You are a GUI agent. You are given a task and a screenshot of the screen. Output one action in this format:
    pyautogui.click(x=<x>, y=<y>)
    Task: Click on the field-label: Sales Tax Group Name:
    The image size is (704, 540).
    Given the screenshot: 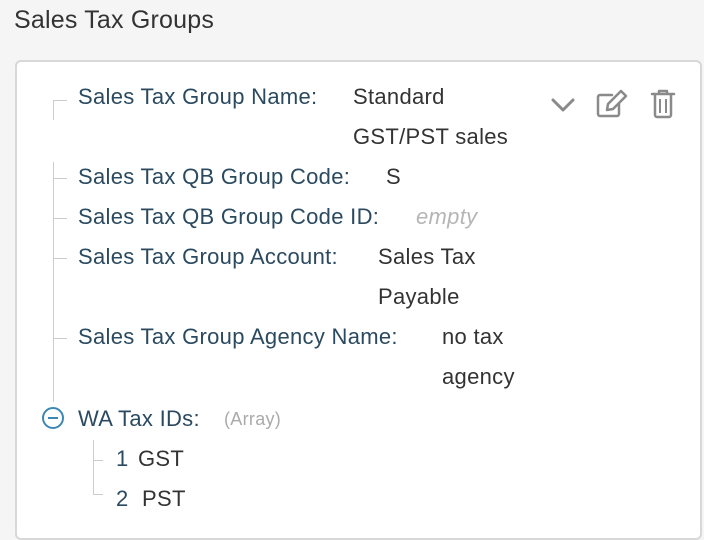 What is the action you would take?
    pyautogui.click(x=198, y=96)
    